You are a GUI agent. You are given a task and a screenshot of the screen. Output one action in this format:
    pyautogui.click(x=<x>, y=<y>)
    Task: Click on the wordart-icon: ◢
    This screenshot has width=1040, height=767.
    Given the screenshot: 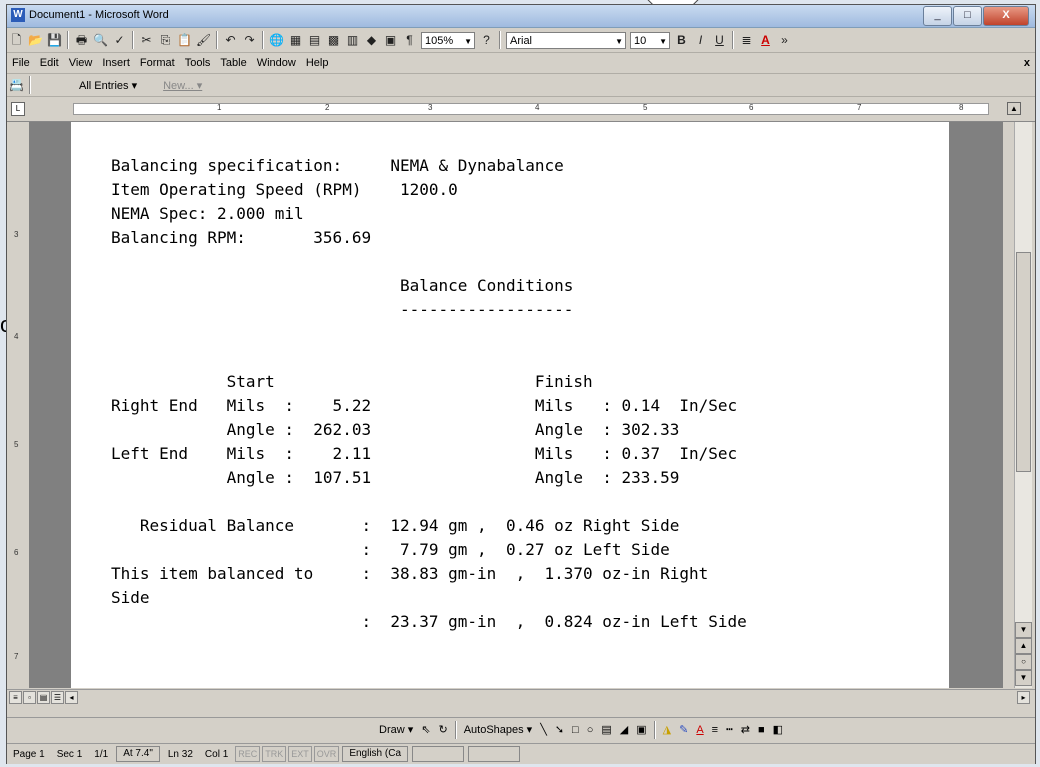 What is the action you would take?
    pyautogui.click(x=624, y=729)
    